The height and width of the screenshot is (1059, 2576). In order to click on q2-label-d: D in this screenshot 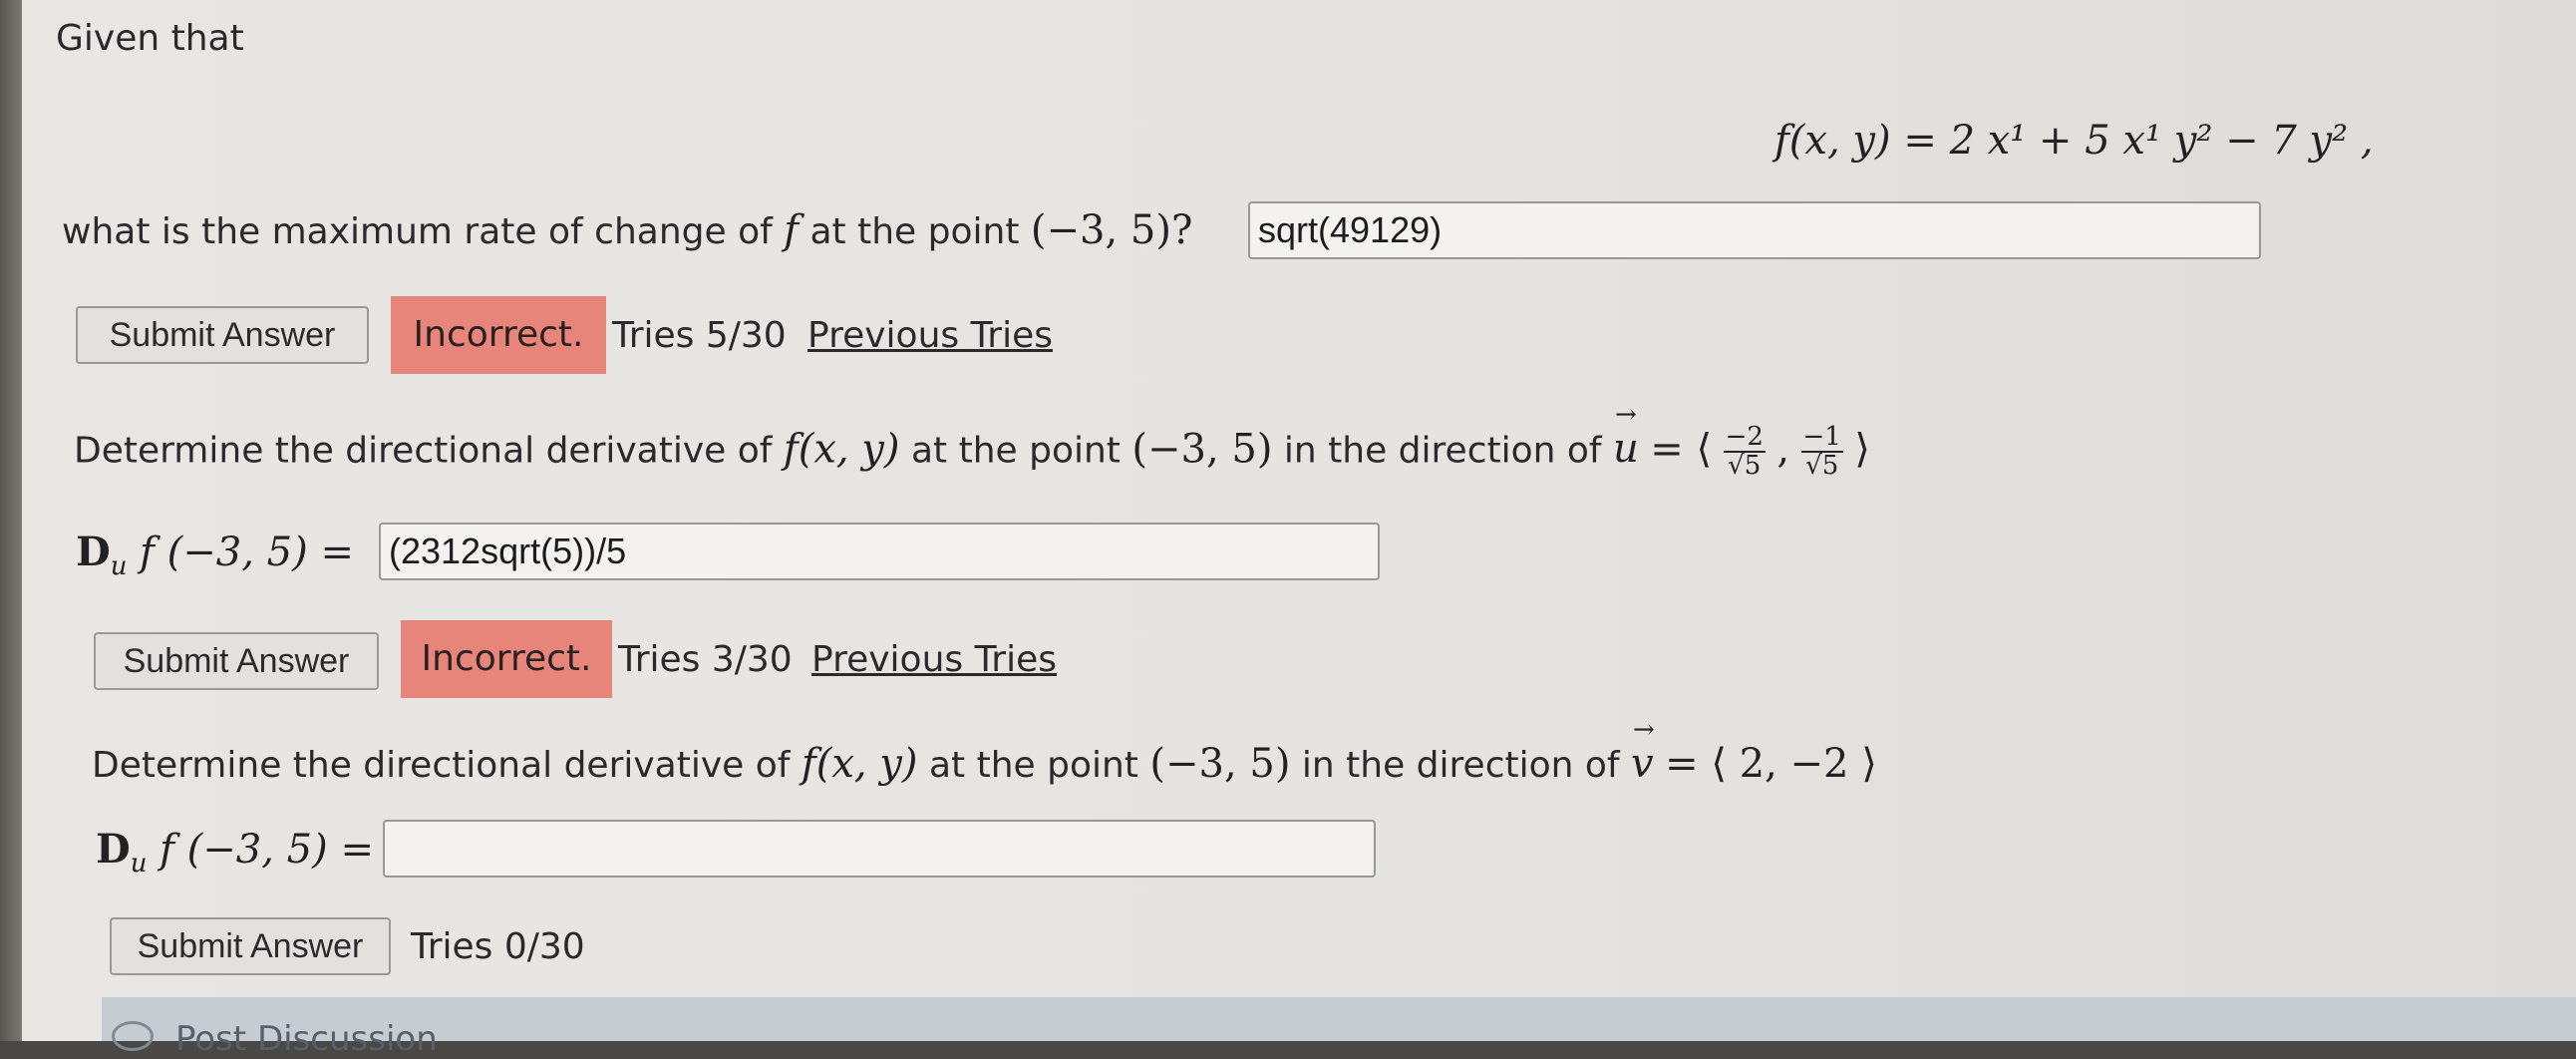, I will do `click(93, 552)`.